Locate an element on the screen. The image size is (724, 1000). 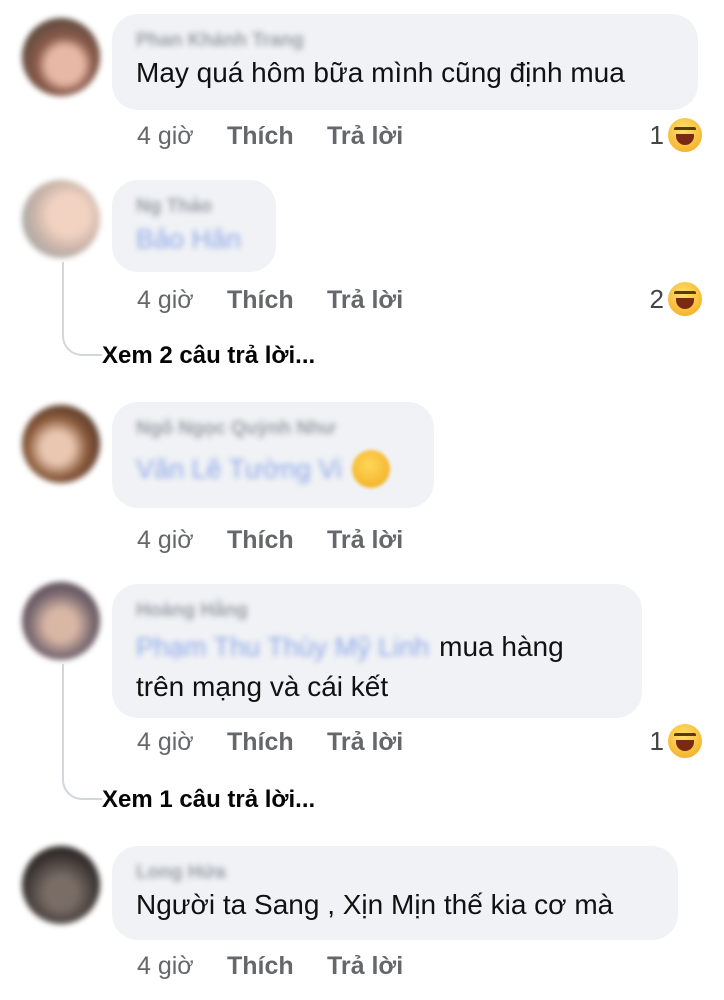
comment-text: mua hàng is located at coordinates (501, 646).